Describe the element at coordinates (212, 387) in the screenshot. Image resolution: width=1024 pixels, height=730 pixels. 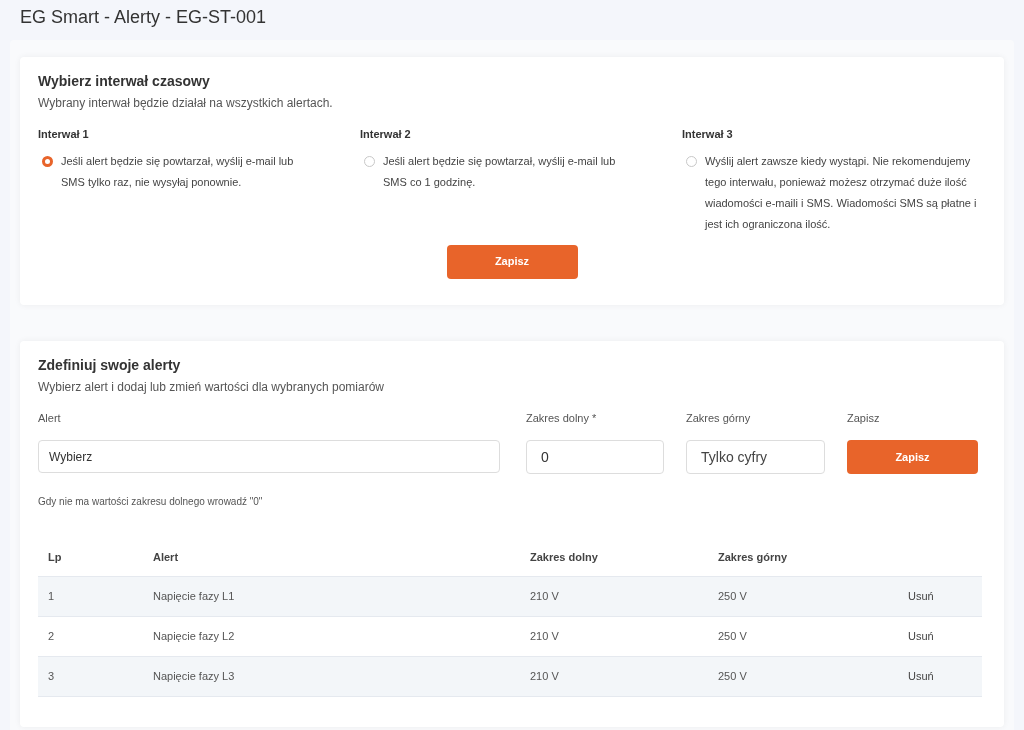
I see `card-subtitle: Wybierz alert i dodaj lub zmień wartości dla wybranych pomiarów` at that location.